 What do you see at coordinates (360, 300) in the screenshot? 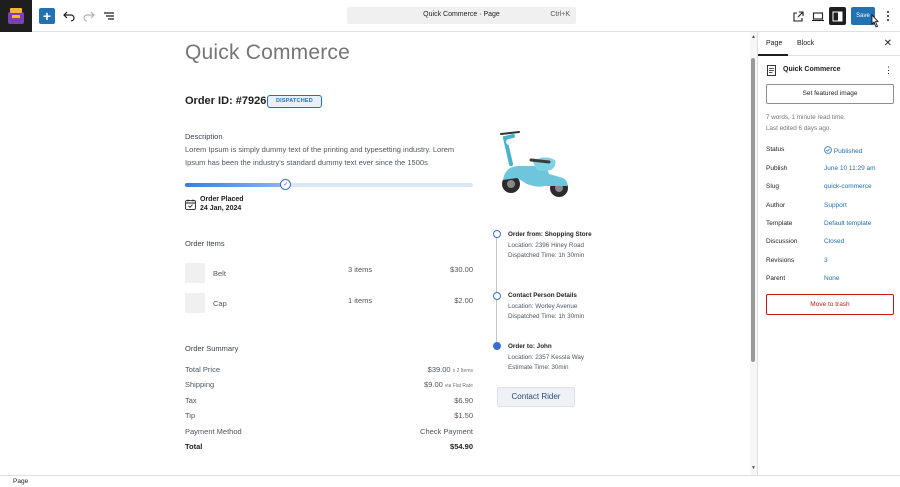
I see `item-quantity: 1 items` at bounding box center [360, 300].